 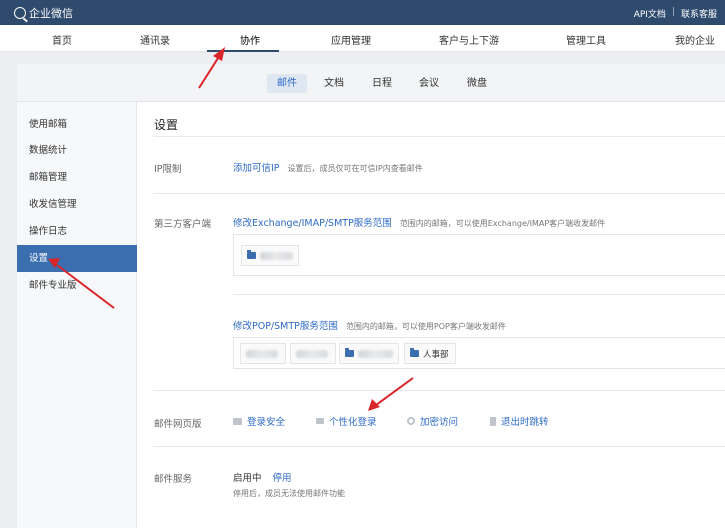 I want to click on annotation-arrow-settings, so click(x=85, y=286).